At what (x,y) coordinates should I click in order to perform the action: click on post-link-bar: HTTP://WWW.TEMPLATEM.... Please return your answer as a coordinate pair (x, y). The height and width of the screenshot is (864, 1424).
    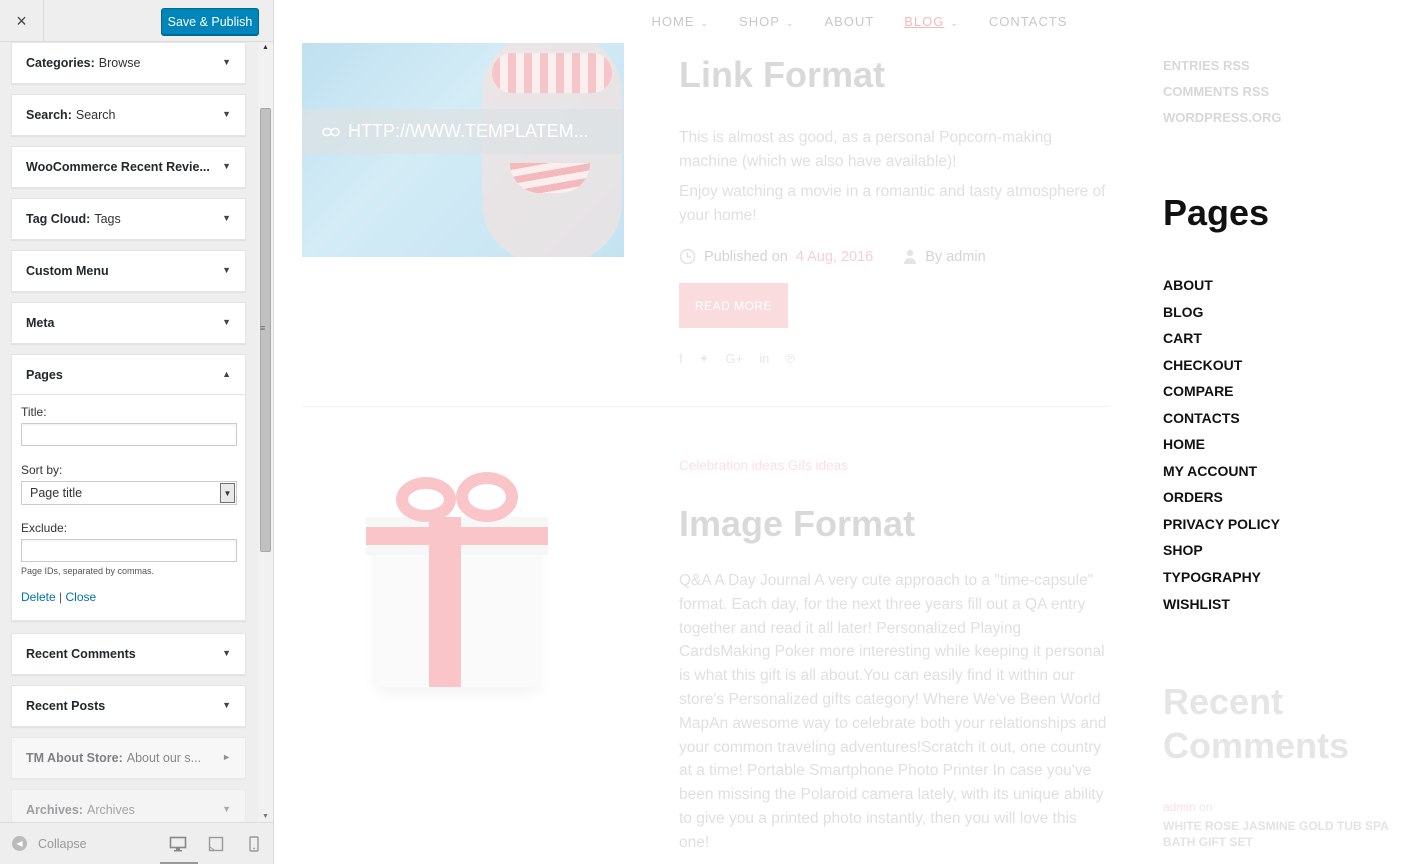
    Looking at the image, I should click on (463, 131).